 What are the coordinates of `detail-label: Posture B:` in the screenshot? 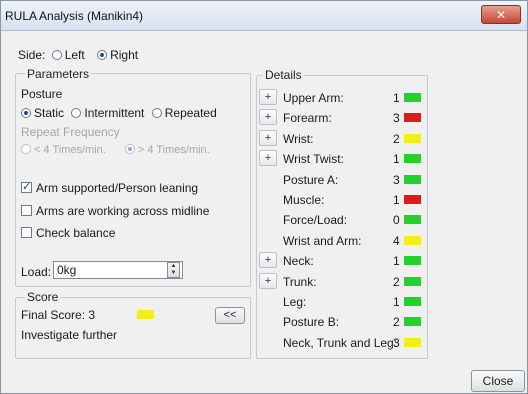 It's located at (311, 322).